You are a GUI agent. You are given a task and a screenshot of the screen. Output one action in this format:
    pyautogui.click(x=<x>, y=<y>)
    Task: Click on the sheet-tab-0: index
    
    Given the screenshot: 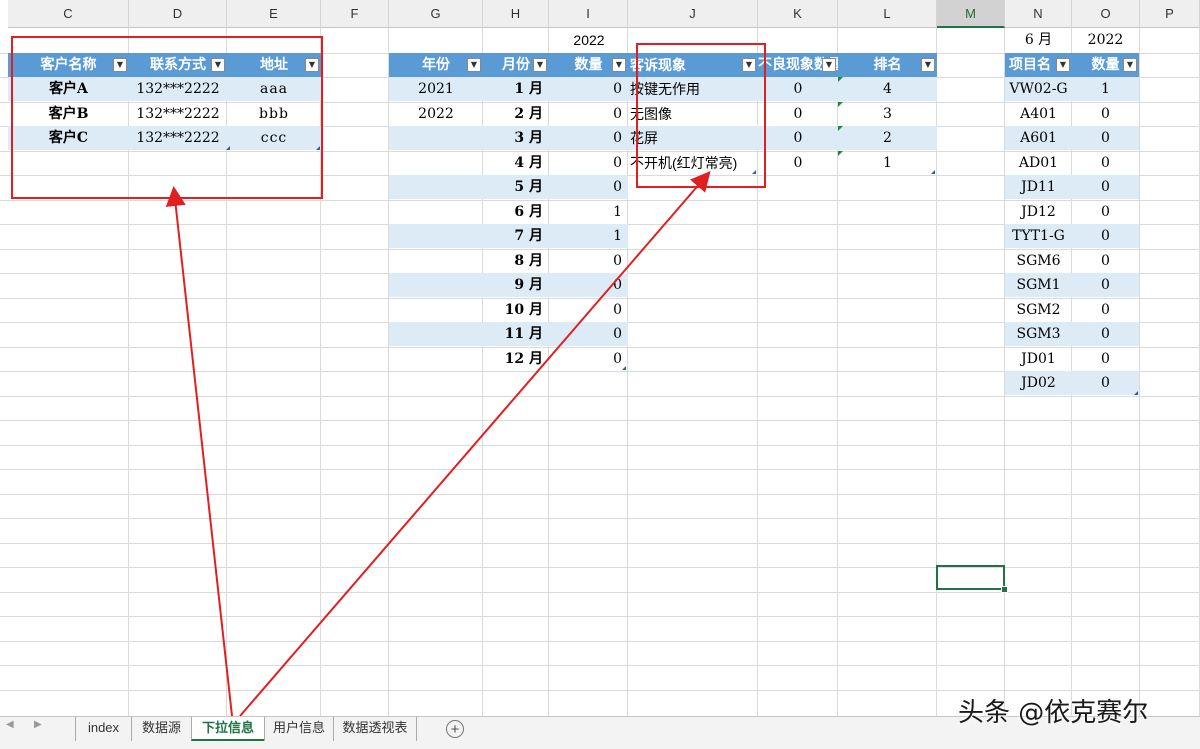 What is the action you would take?
    pyautogui.click(x=103, y=729)
    